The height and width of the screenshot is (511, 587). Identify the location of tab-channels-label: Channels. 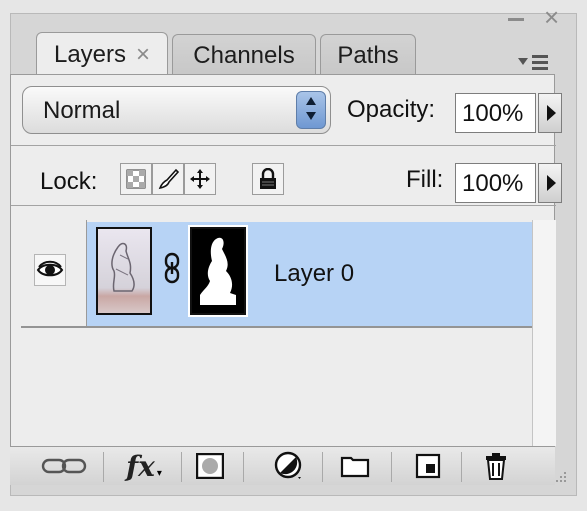
(244, 55).